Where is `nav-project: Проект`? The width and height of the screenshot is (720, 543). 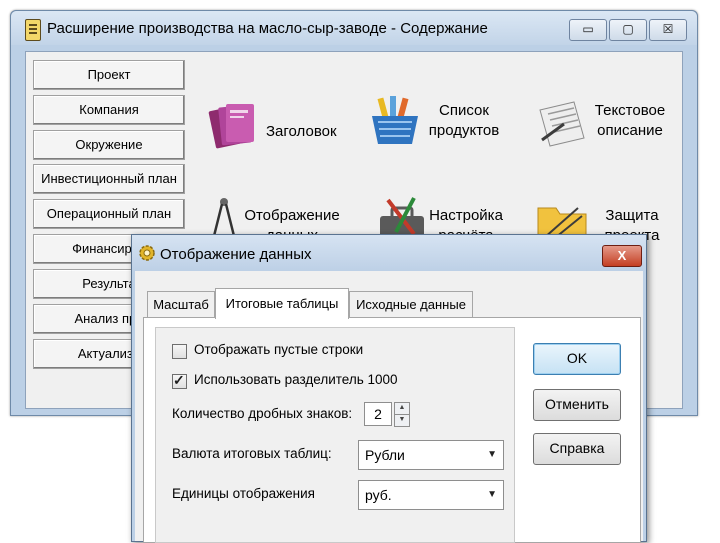
nav-project: Проект is located at coordinates (109, 75).